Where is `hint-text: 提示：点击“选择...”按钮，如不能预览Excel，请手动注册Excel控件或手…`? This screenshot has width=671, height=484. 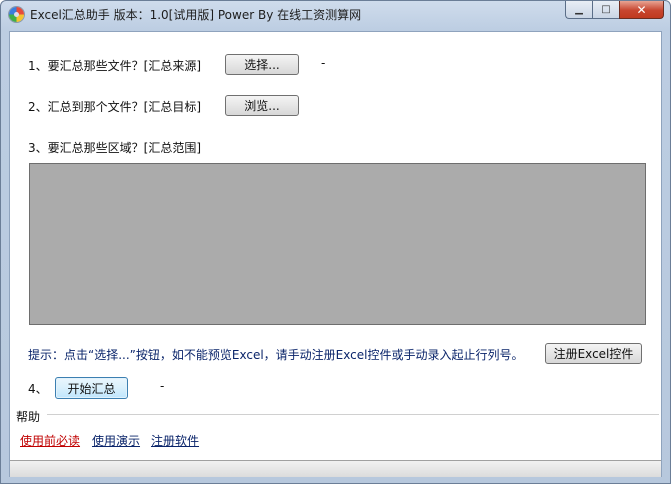 hint-text: 提示：点击“选择...”按钮，如不能预览Excel，请手动注册Excel控件或手… is located at coordinates (276, 355).